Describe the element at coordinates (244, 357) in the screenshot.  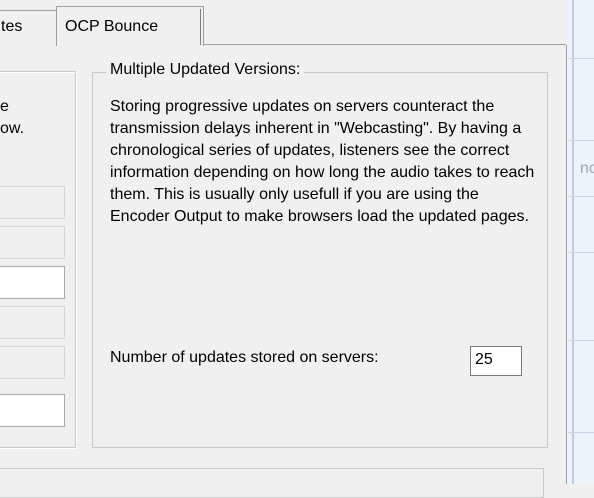
I see `updates-count-label: Number of updates stored on servers:` at that location.